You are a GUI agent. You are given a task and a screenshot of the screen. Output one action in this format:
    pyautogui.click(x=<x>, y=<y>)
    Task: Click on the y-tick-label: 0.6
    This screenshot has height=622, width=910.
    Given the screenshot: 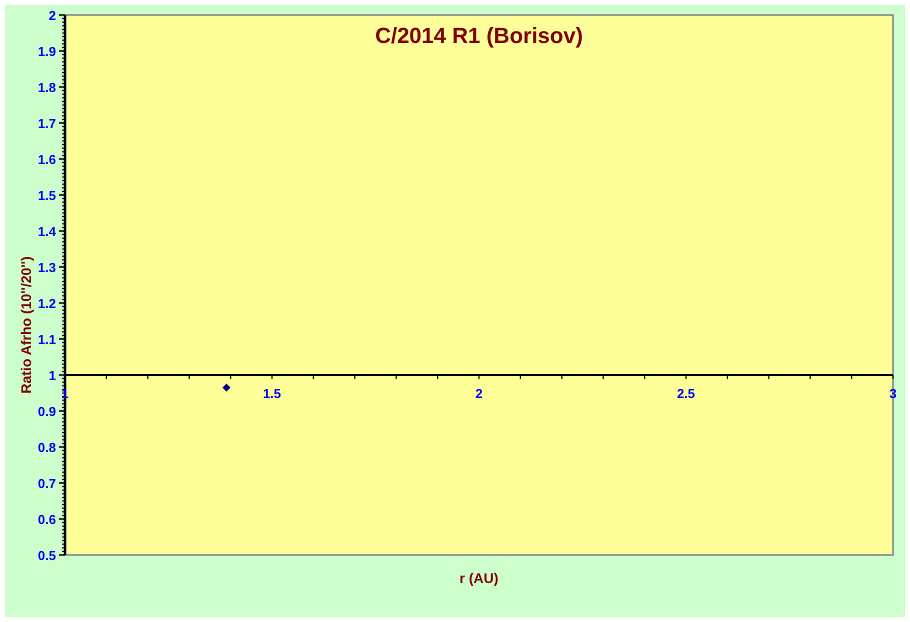 What is the action you would take?
    pyautogui.click(x=47, y=519)
    